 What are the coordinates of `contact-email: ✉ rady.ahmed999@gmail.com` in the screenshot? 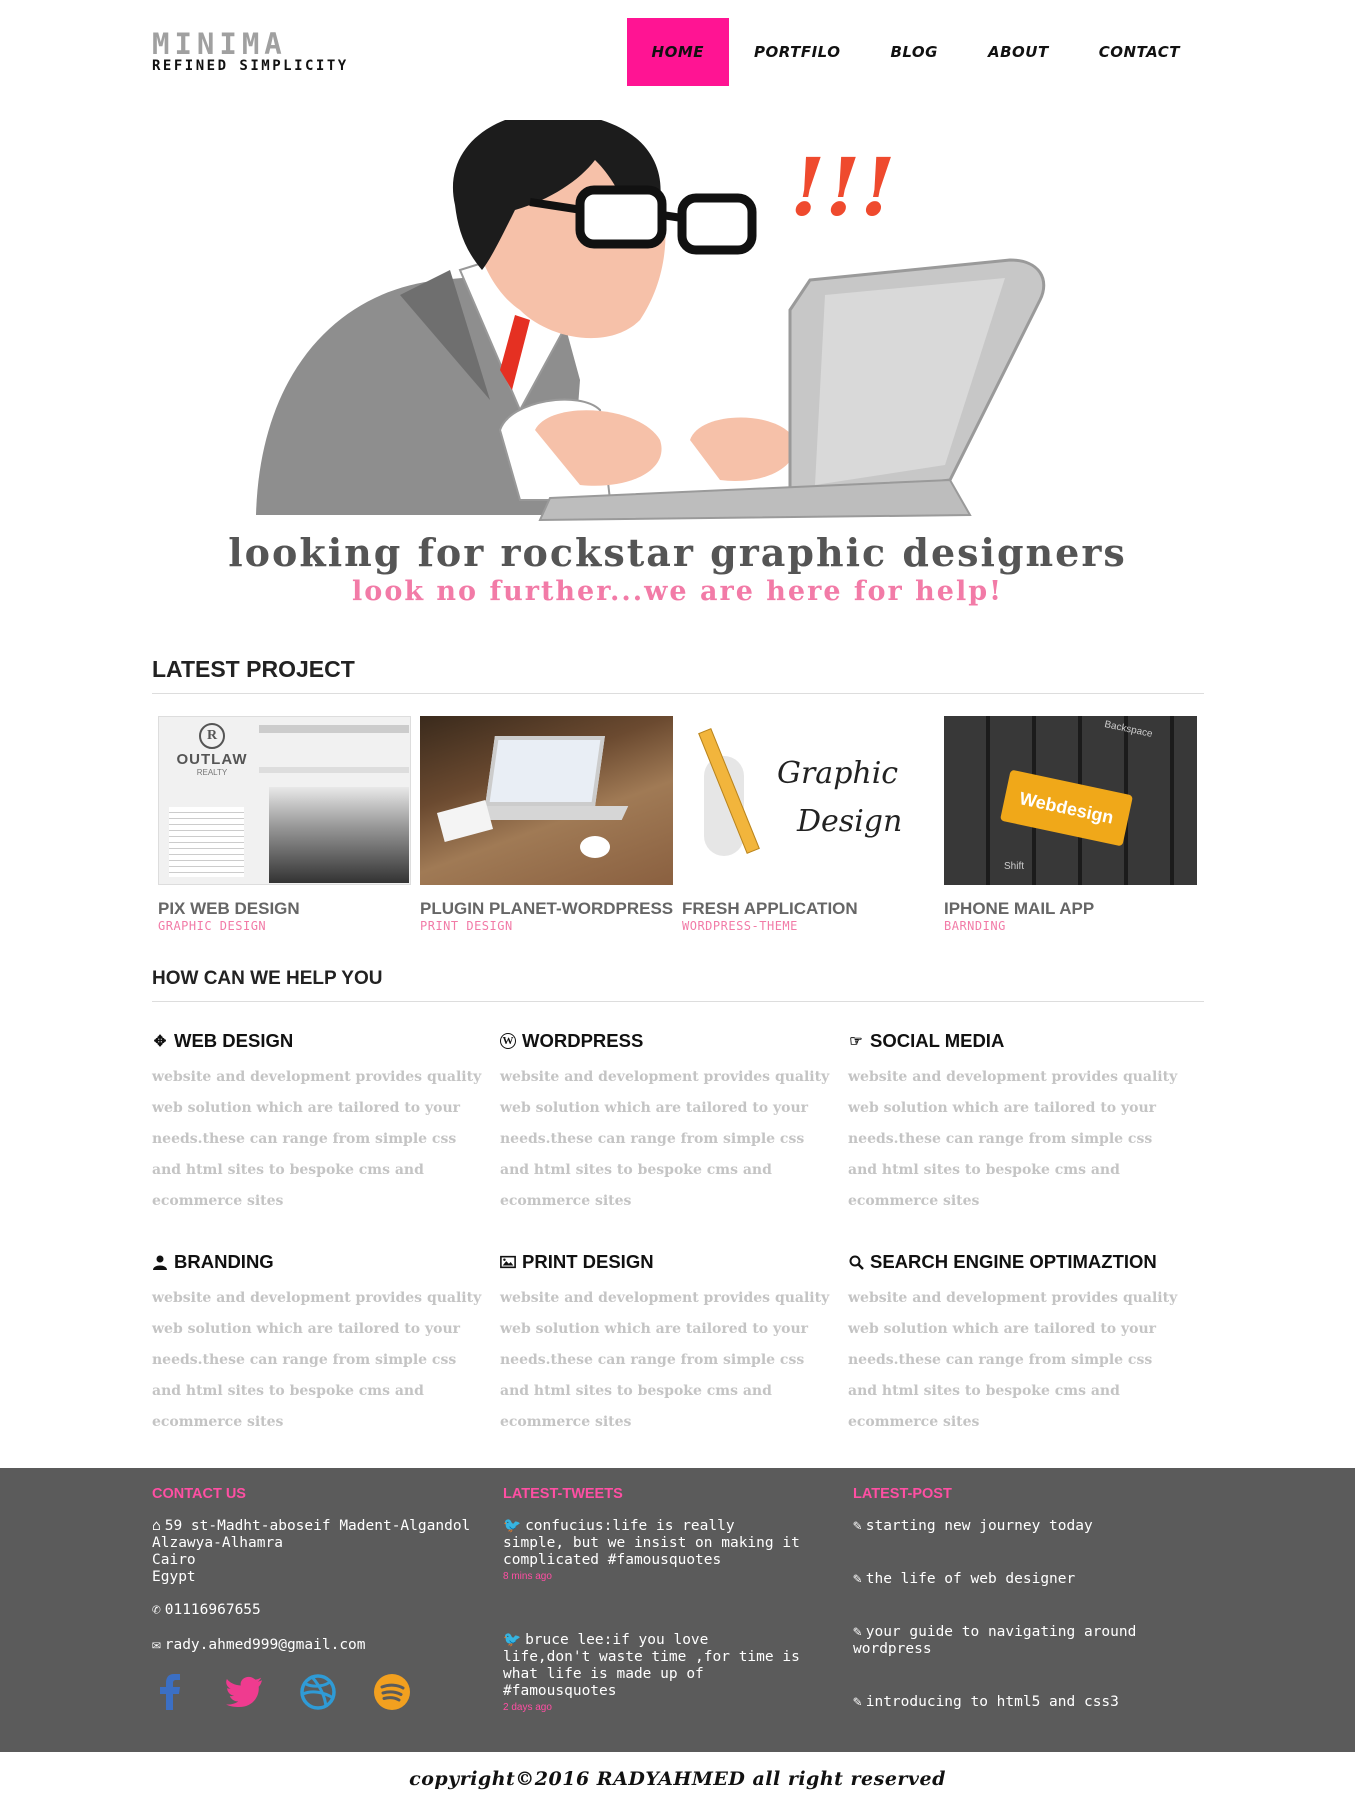 It's located at (322, 1645).